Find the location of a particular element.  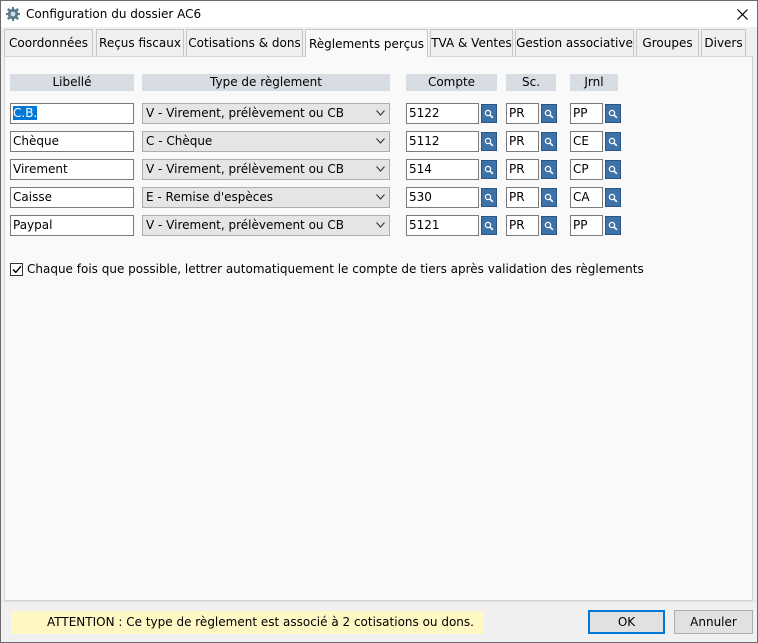

cancel-label: Annuler is located at coordinates (713, 622).